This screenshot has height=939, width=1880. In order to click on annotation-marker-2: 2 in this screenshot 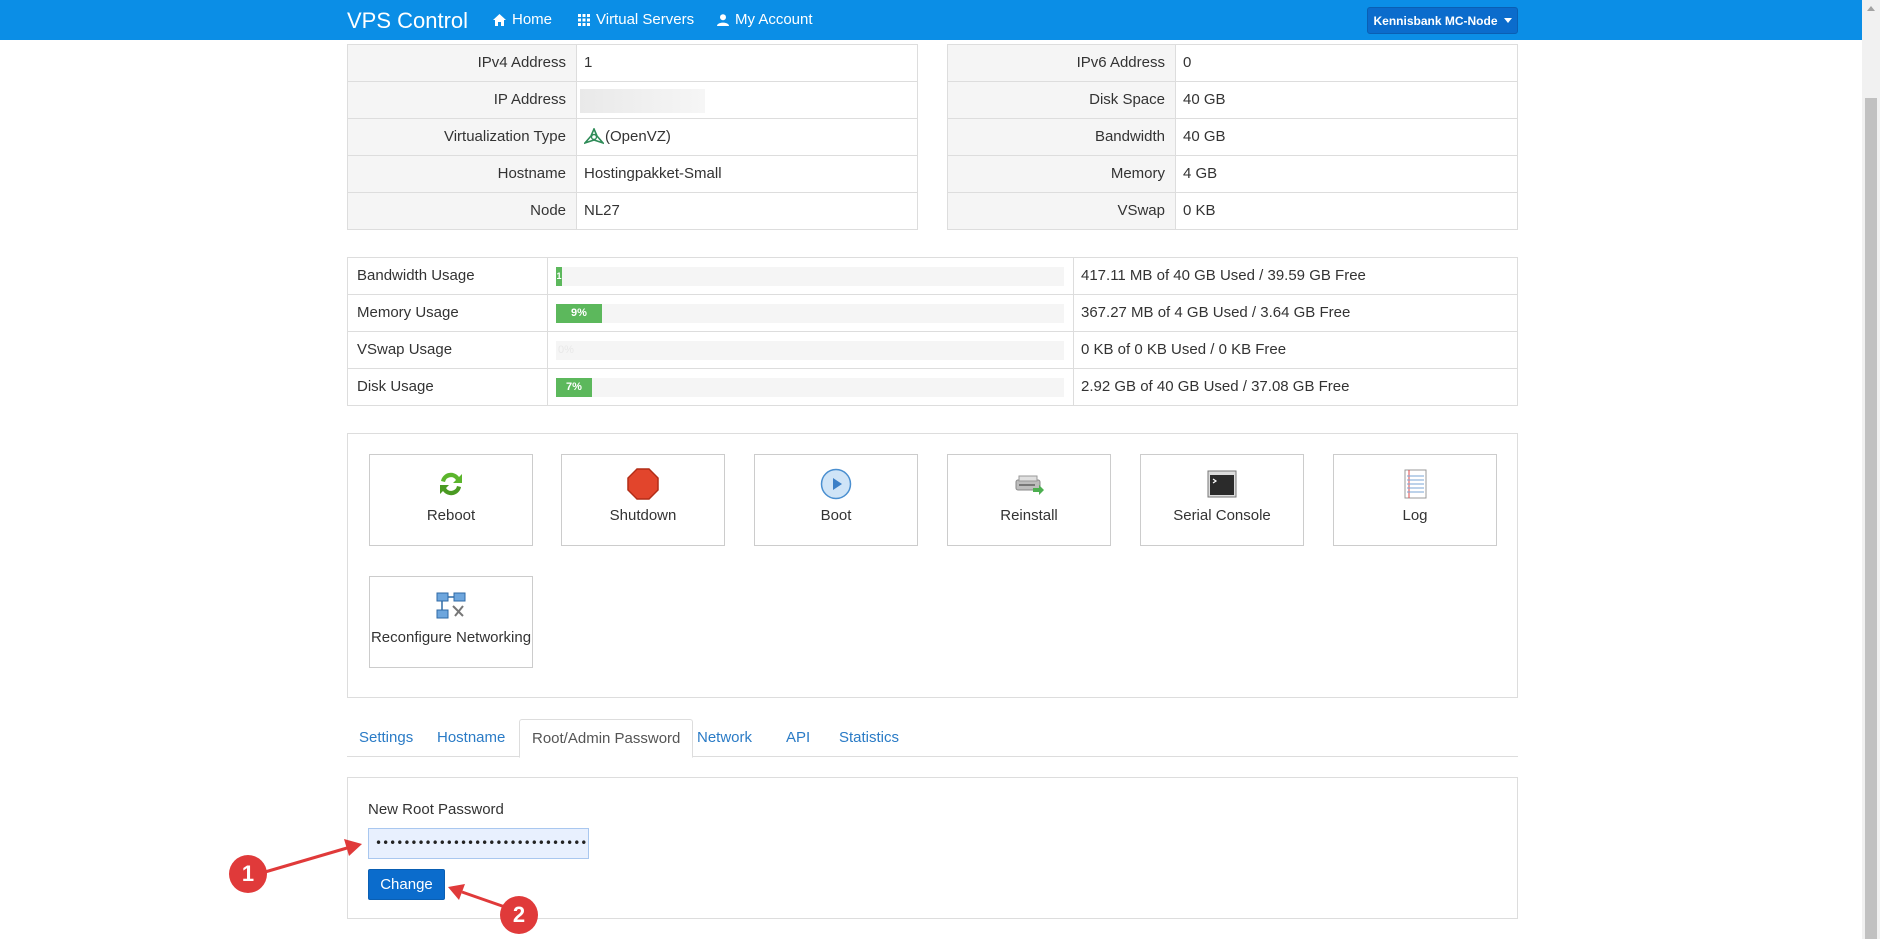, I will do `click(519, 915)`.